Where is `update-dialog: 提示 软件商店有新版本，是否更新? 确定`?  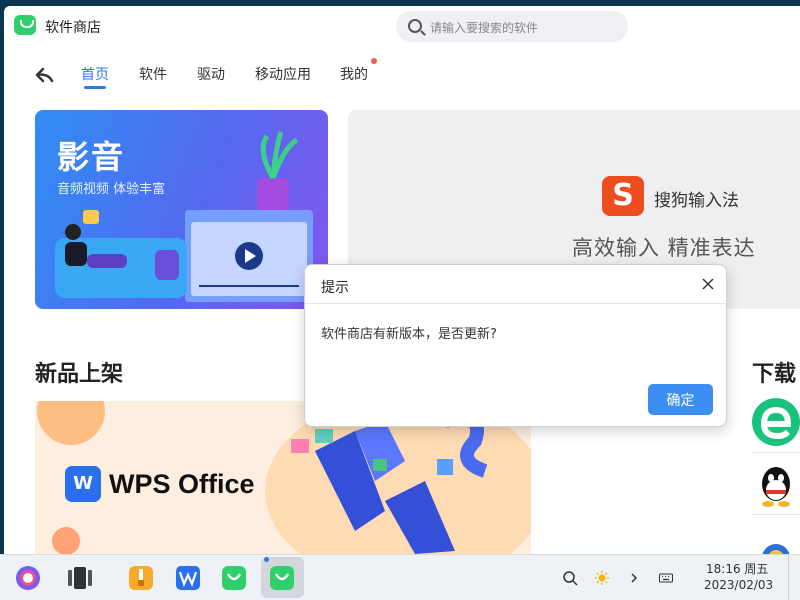
update-dialog: 提示 软件商店有新版本，是否更新? 确定 is located at coordinates (515, 345).